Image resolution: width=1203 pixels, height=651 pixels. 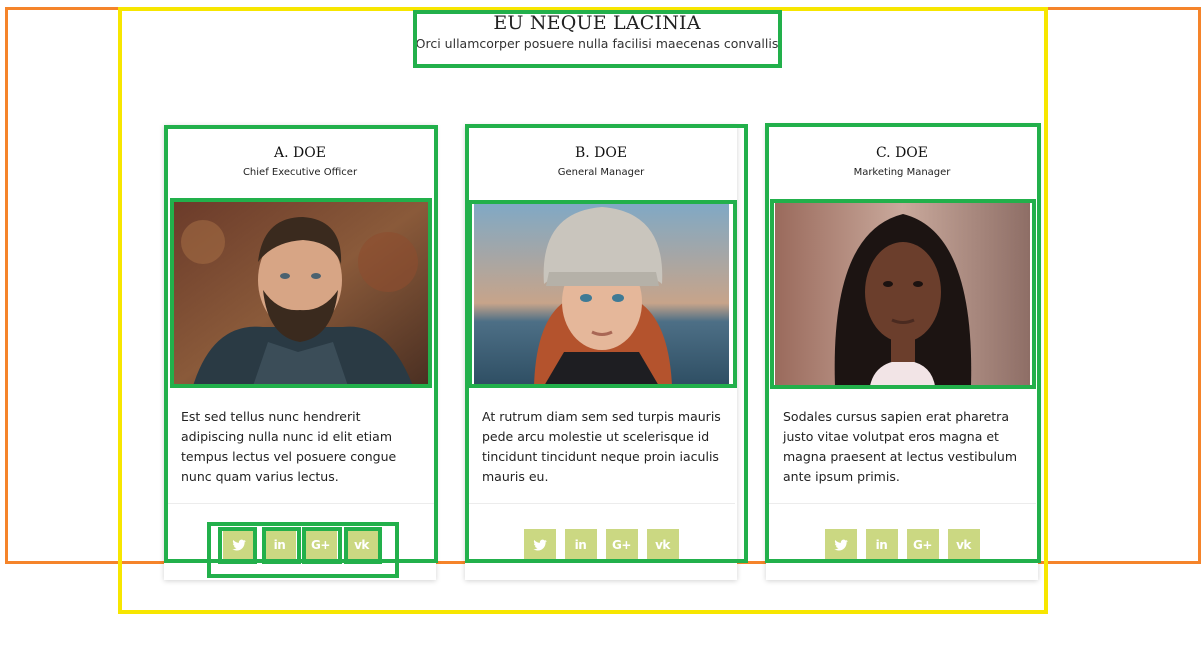 What do you see at coordinates (597, 23) in the screenshot?
I see `section-title: EU NEQUE LACINIA` at bounding box center [597, 23].